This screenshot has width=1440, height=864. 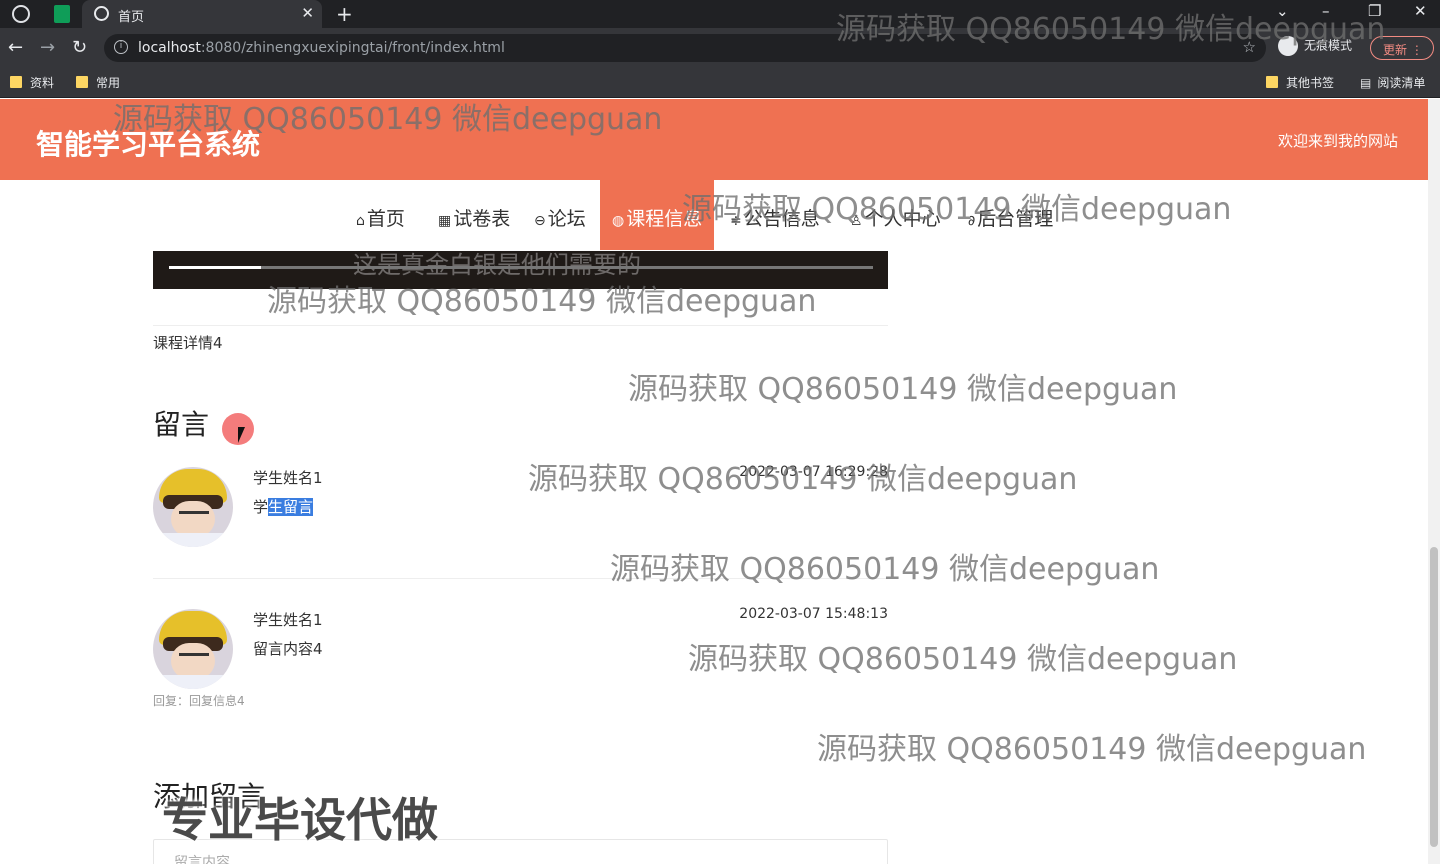 What do you see at coordinates (108, 83) in the screenshot?
I see `bookmark-label: 常用` at bounding box center [108, 83].